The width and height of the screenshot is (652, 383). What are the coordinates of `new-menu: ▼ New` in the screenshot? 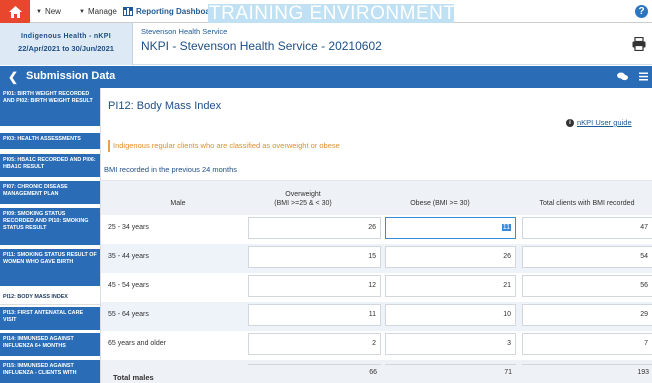 It's located at (48, 11).